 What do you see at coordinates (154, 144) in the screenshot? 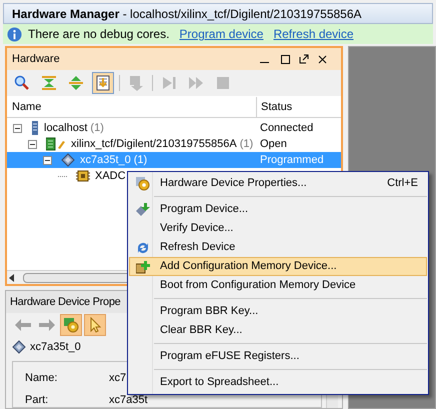
I see `node-name: xilinx_tcf/Digilent/210319755856A` at bounding box center [154, 144].